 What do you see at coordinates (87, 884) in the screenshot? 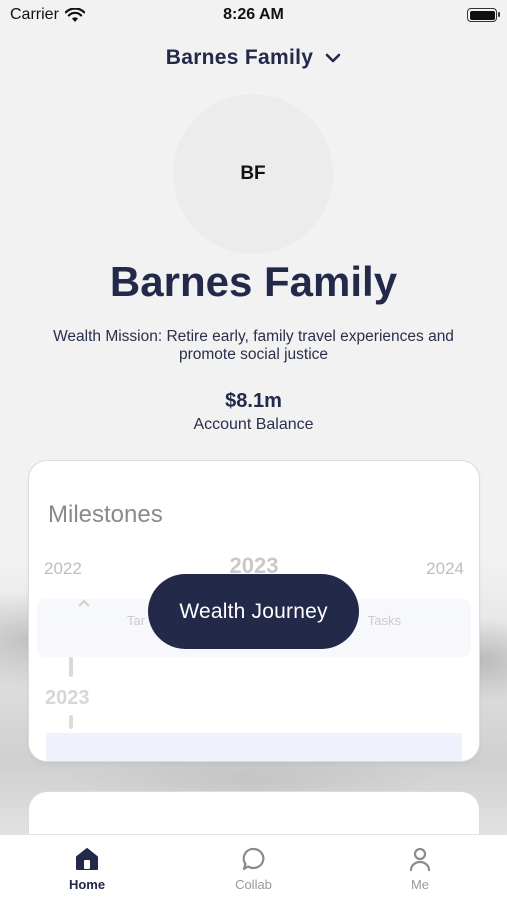
I see `tab-home-label: Home` at bounding box center [87, 884].